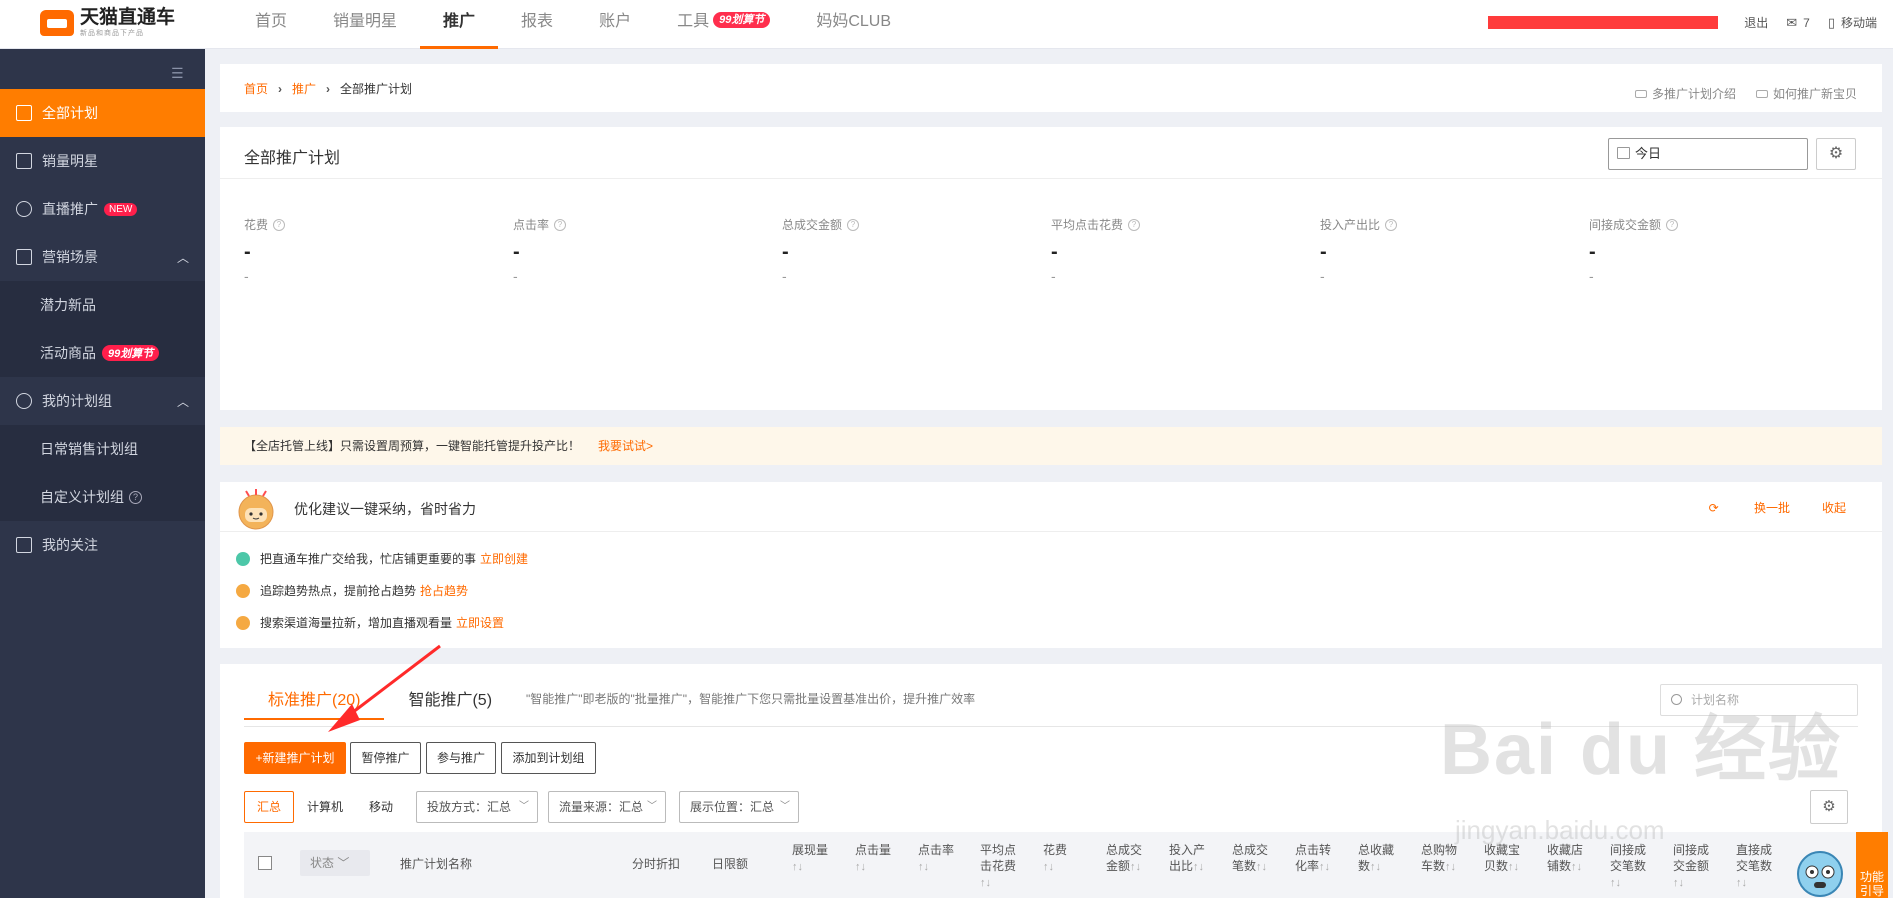 The image size is (1893, 898). What do you see at coordinates (1253, 858) in the screenshot?
I see `col-total-orders: 总成交笔数↑↓` at bounding box center [1253, 858].